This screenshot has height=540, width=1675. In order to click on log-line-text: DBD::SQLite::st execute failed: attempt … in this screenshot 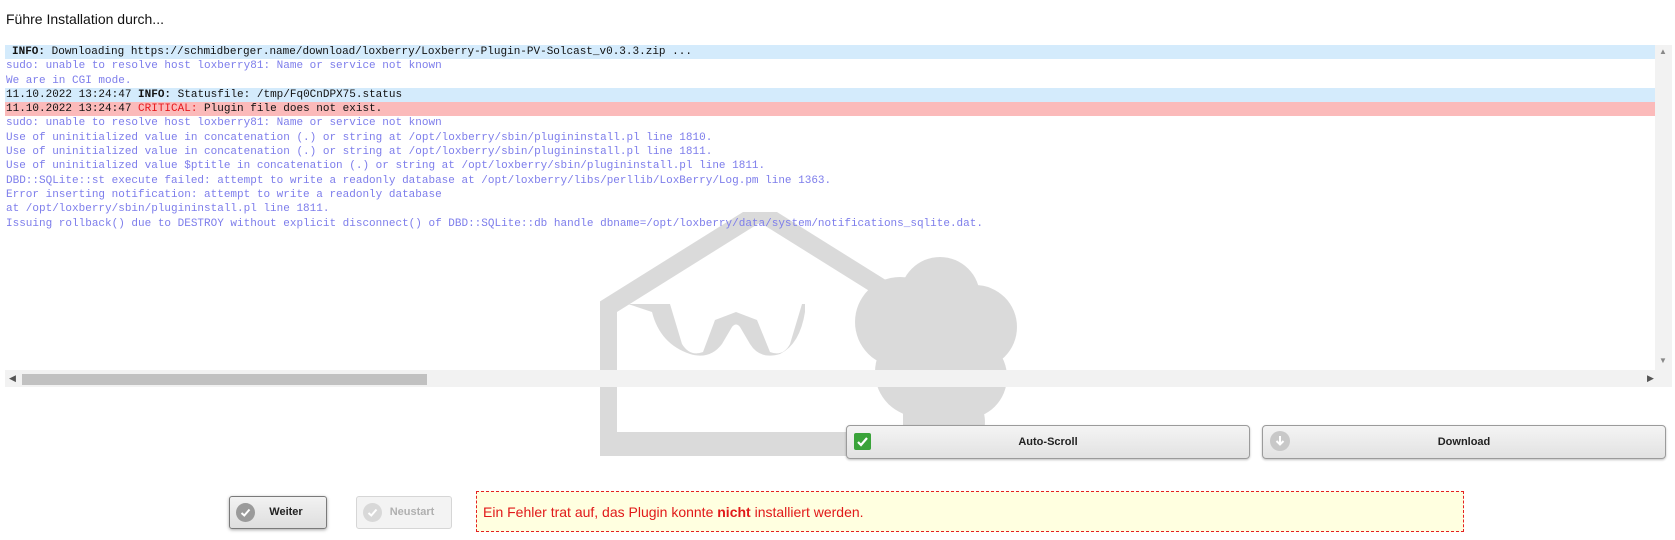, I will do `click(419, 180)`.